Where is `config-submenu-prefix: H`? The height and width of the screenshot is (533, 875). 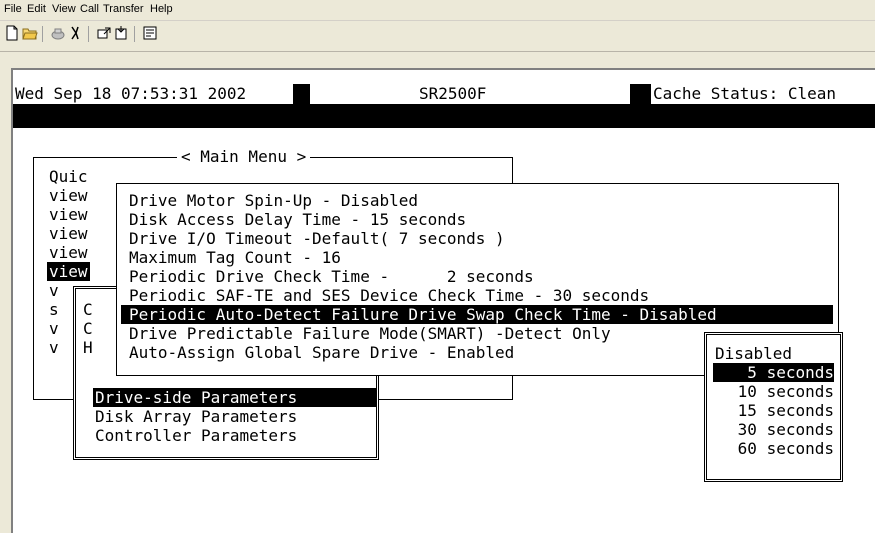
config-submenu-prefix: H is located at coordinates (88, 347).